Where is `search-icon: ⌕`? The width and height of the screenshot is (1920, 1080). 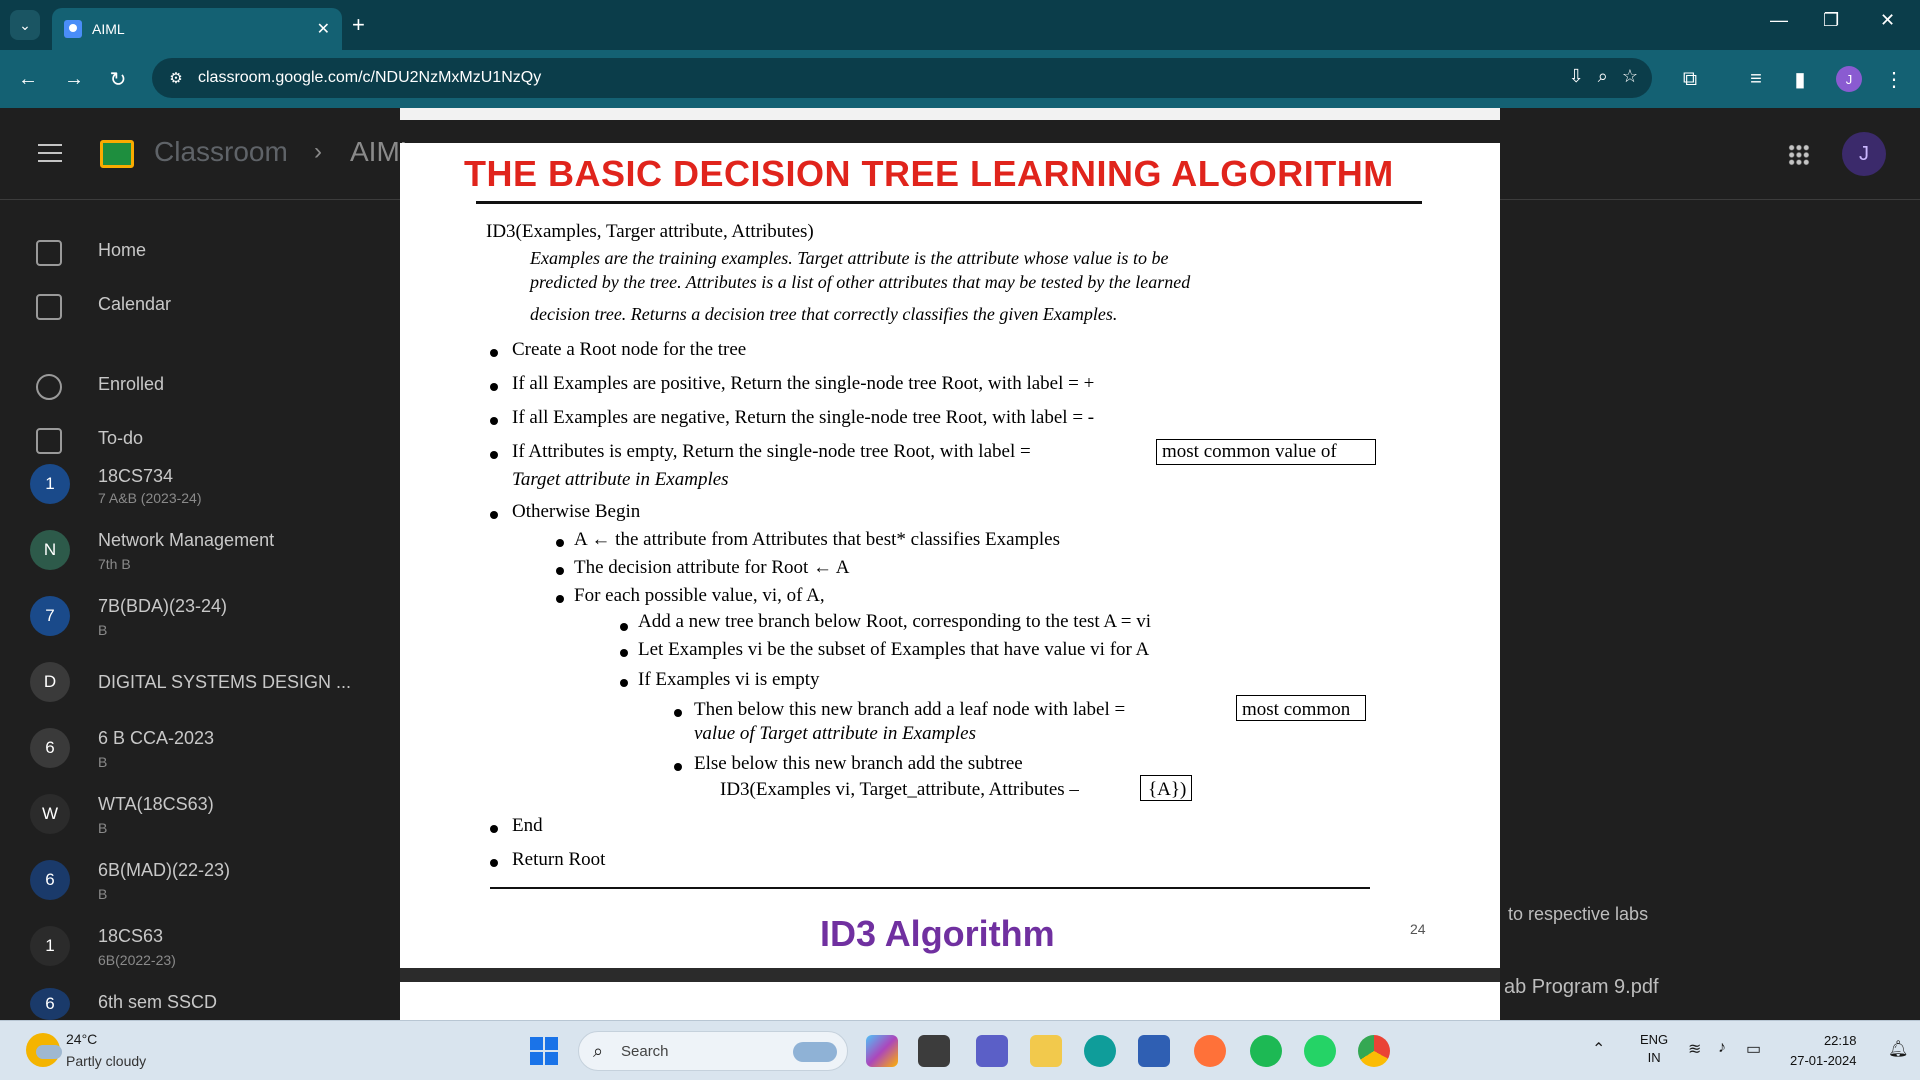 search-icon: ⌕ is located at coordinates (598, 1051).